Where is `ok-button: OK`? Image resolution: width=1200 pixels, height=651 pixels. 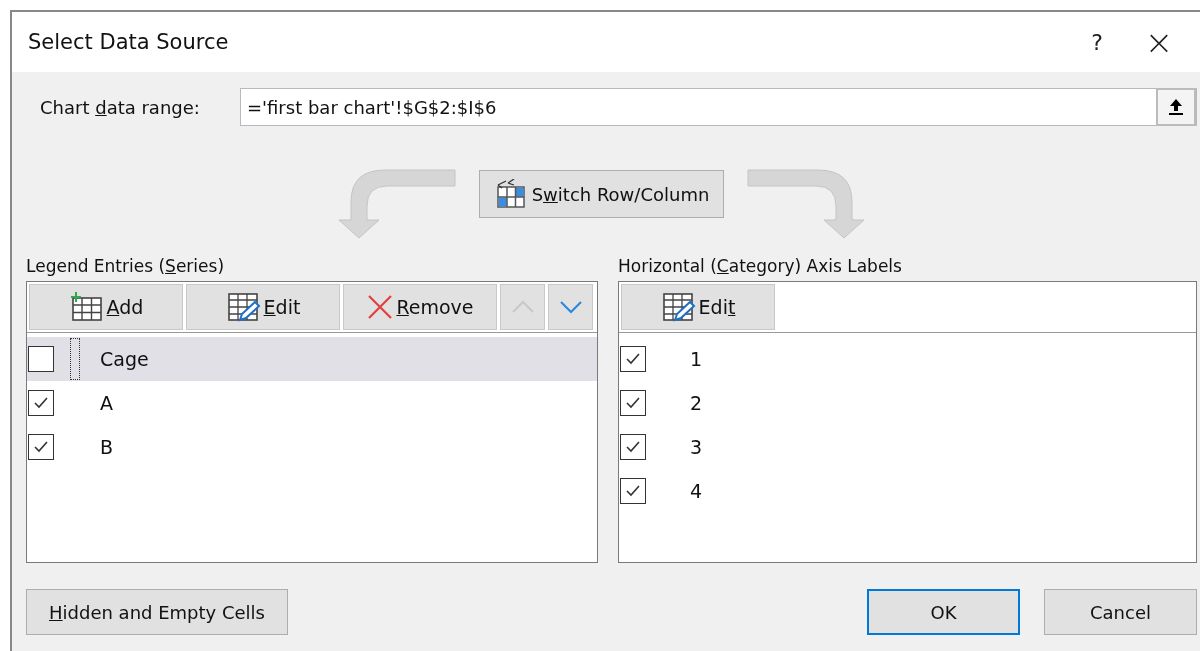
ok-button: OK is located at coordinates (943, 612).